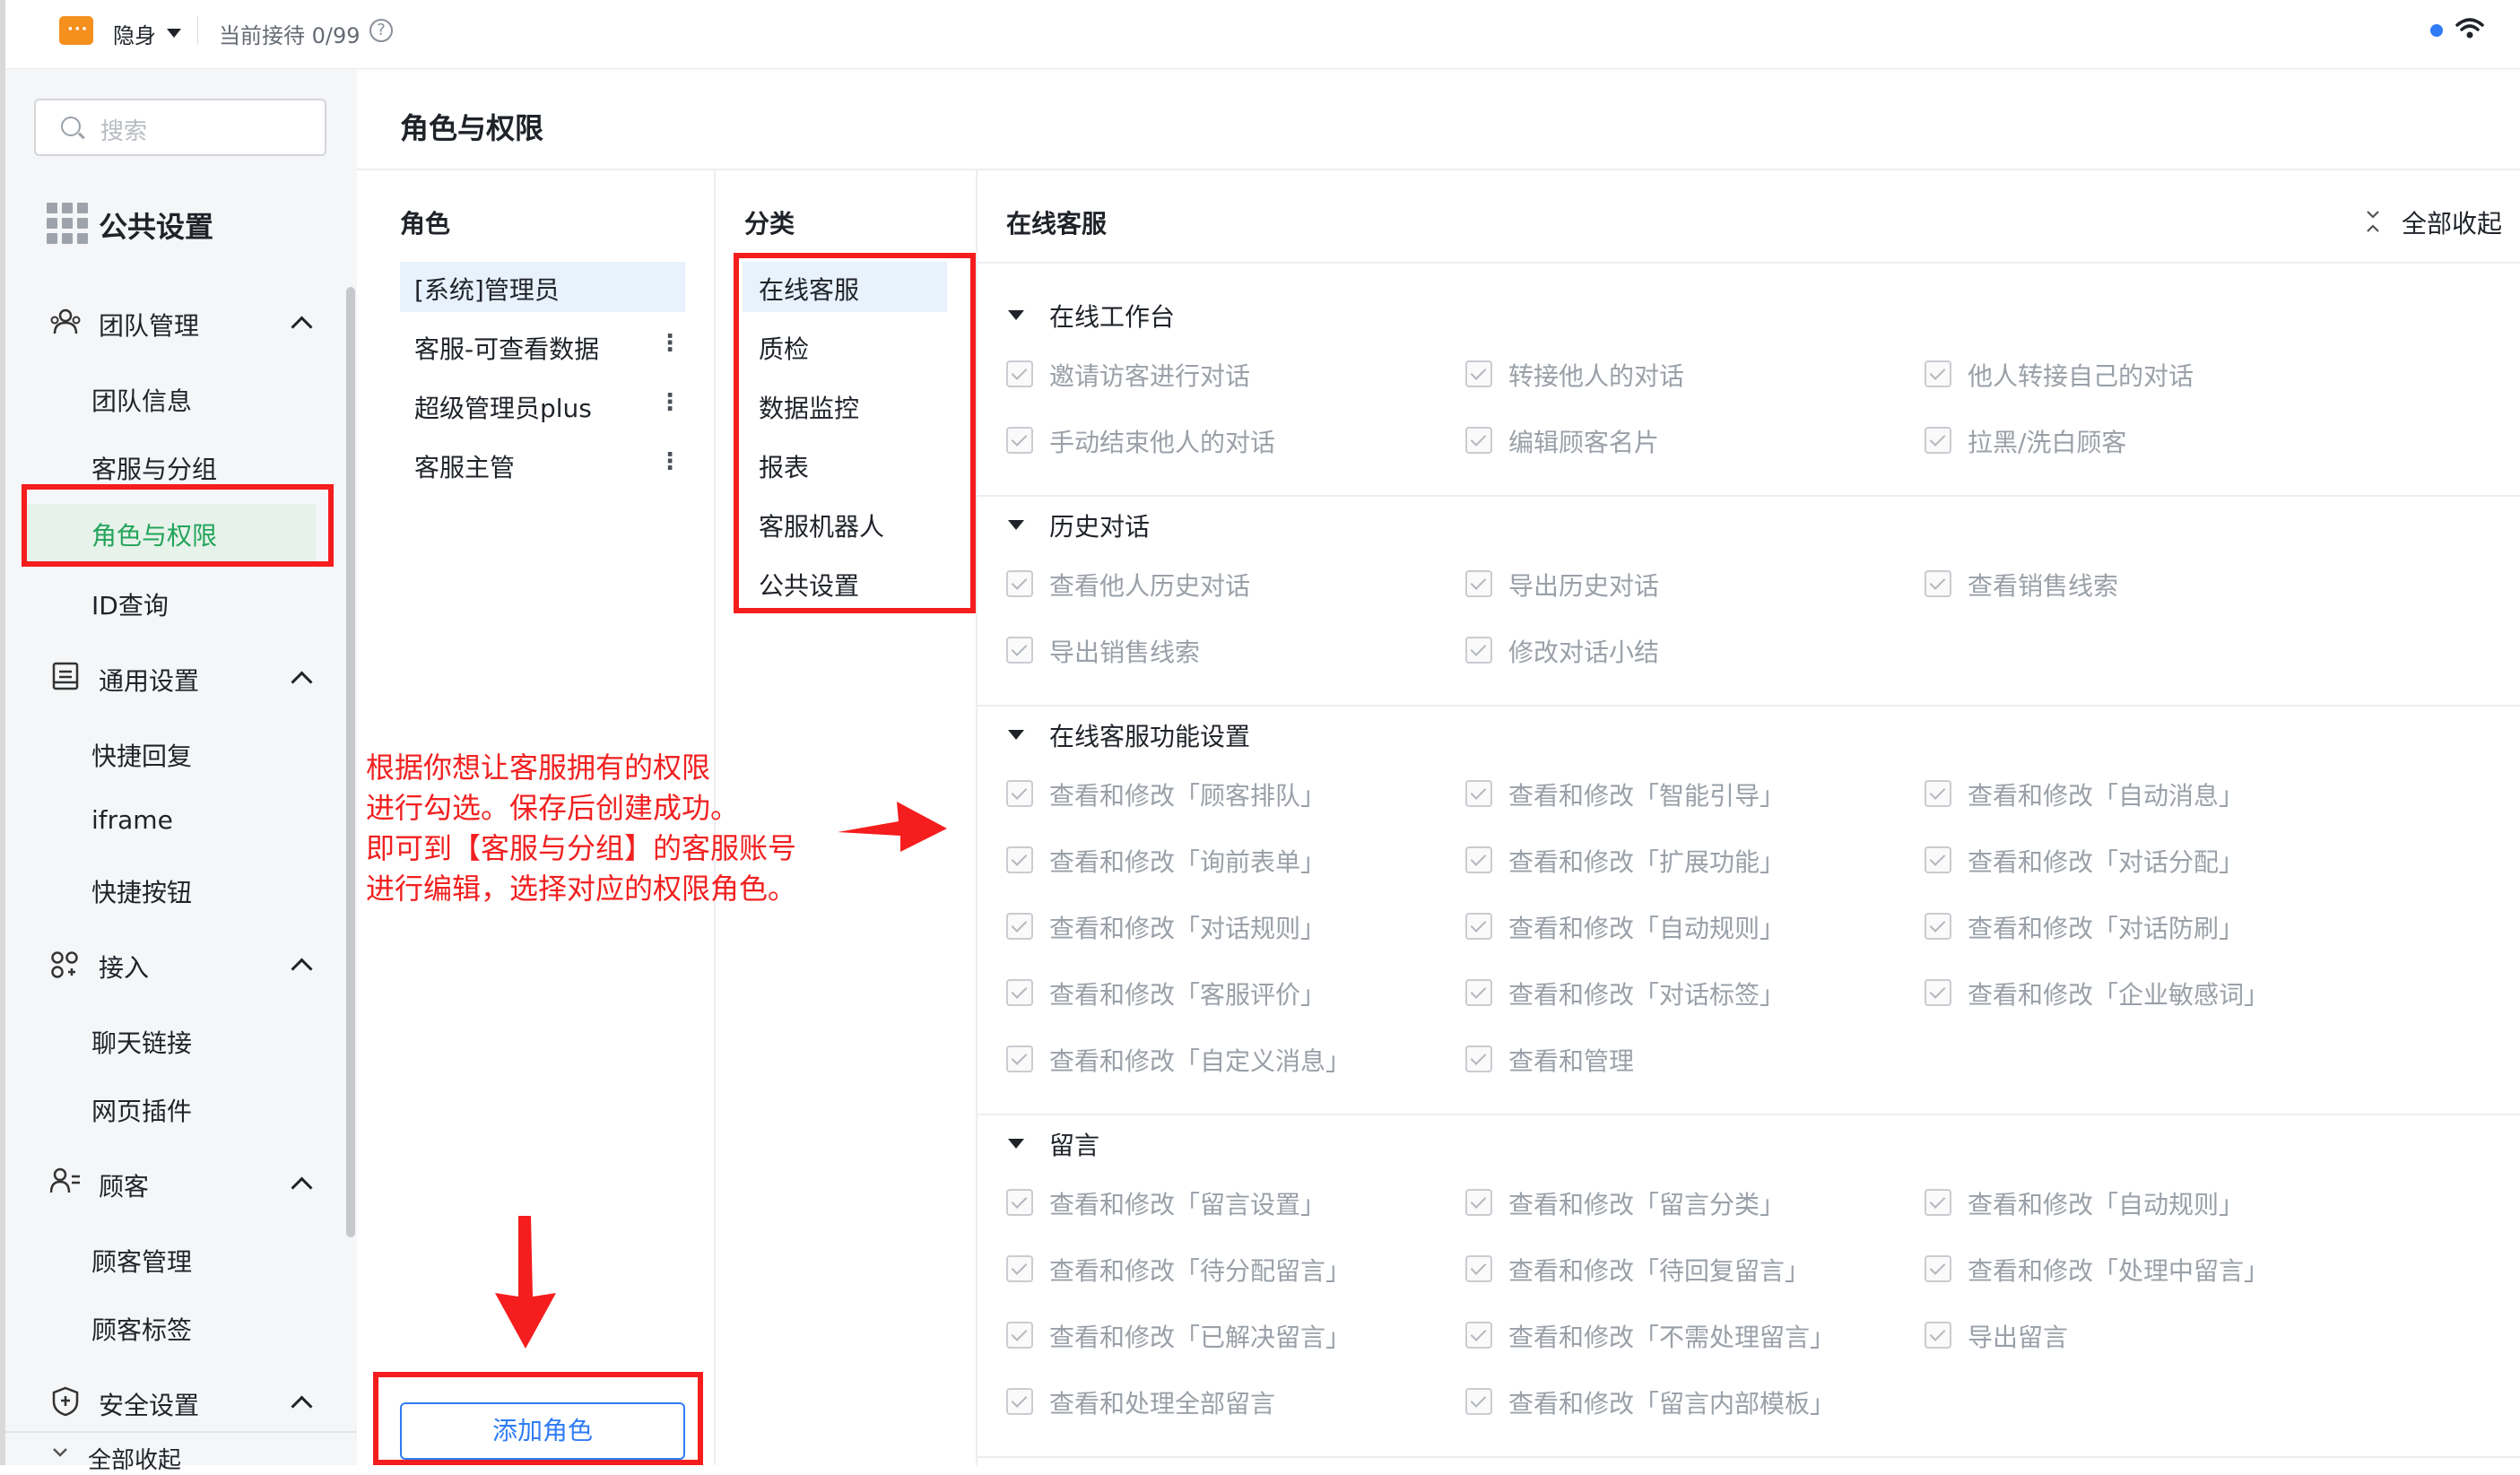  Describe the element at coordinates (134, 1458) in the screenshot. I see `sidebar-collapse-all: 全部收起` at that location.